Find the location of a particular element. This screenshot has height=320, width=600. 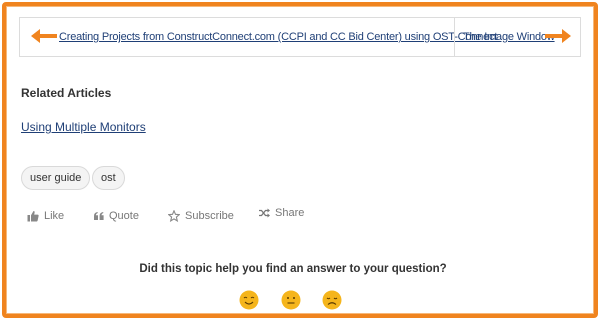

quote-icon is located at coordinates (99, 215).